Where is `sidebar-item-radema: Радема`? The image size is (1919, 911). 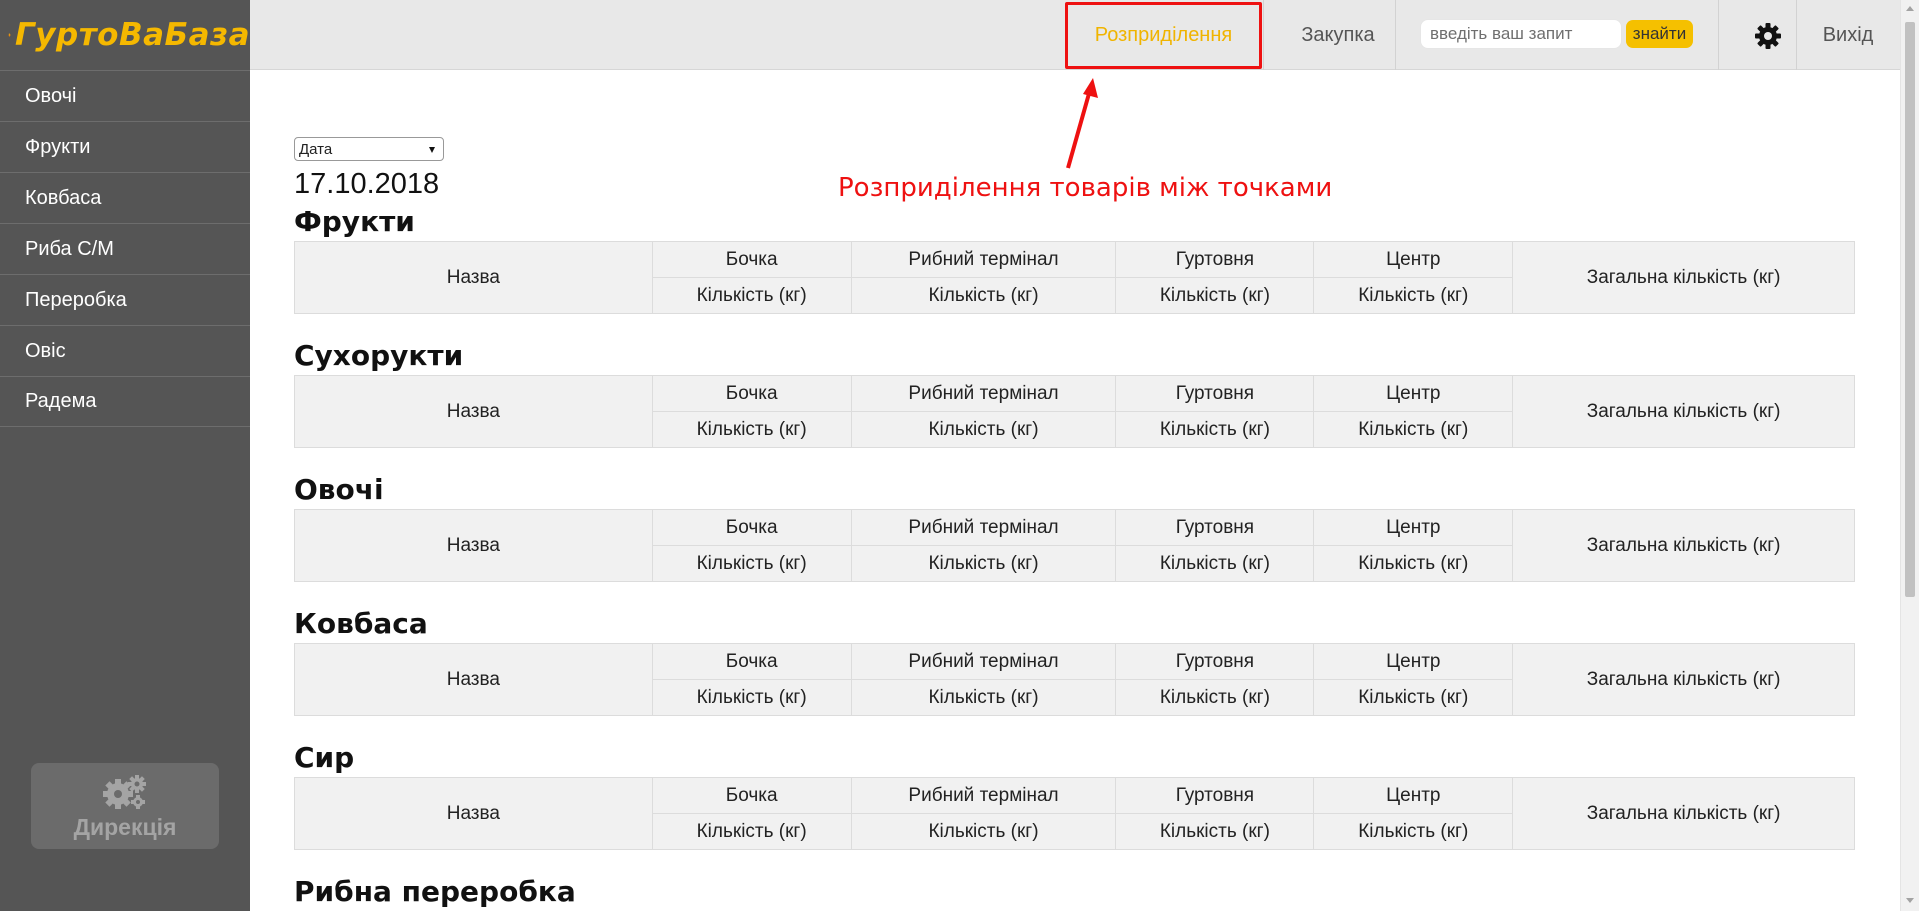
sidebar-item-radema: Радема is located at coordinates (125, 401).